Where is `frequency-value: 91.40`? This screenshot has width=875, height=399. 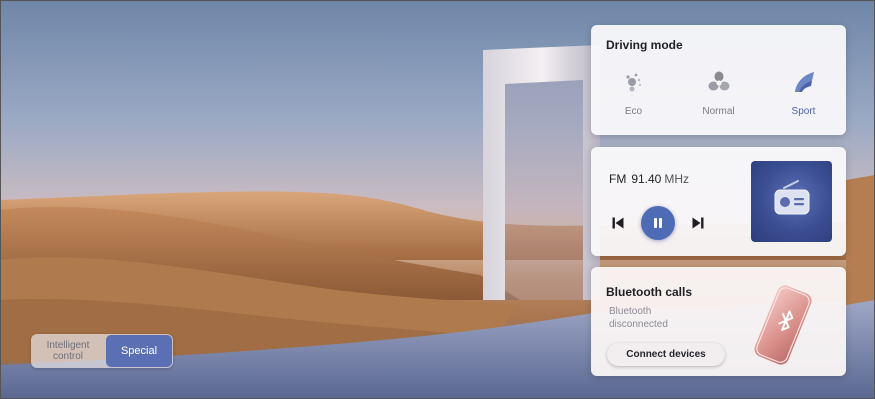 frequency-value: 91.40 is located at coordinates (646, 179).